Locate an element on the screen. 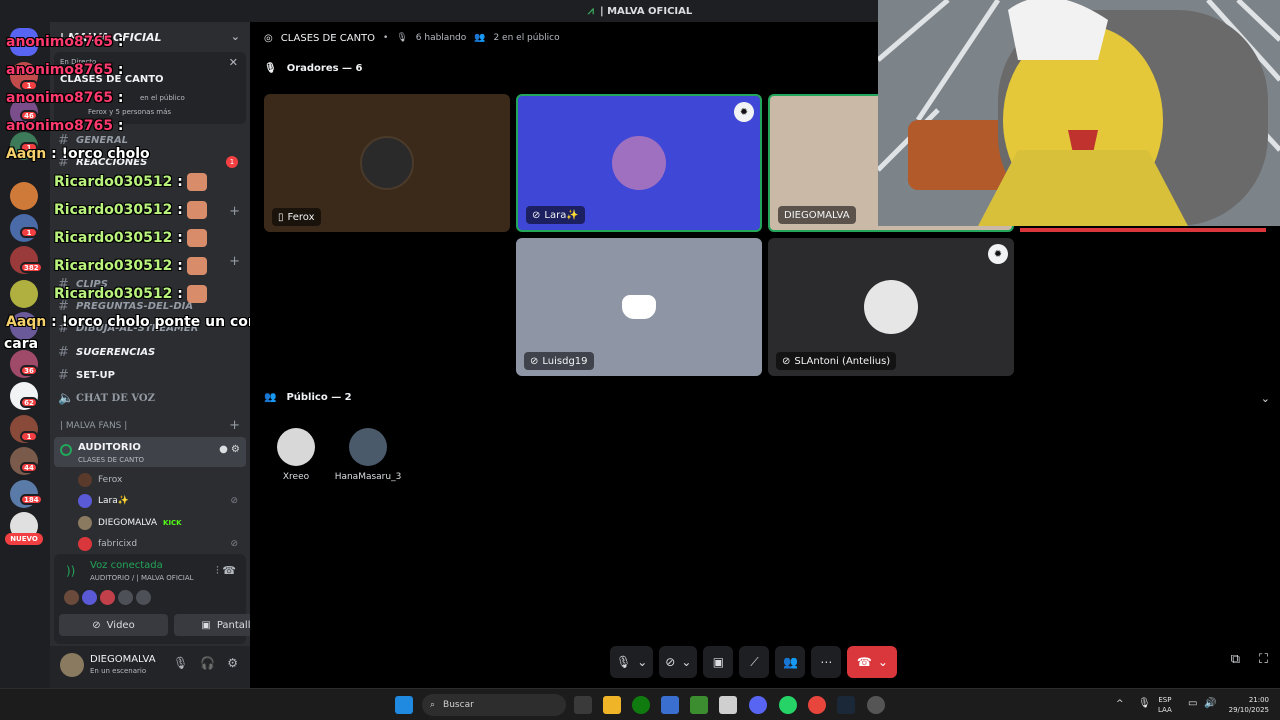 The height and width of the screenshot is (720, 1280). channel-chat-de-voz: 🔈 CHAT DE VOZ is located at coordinates (151, 398).